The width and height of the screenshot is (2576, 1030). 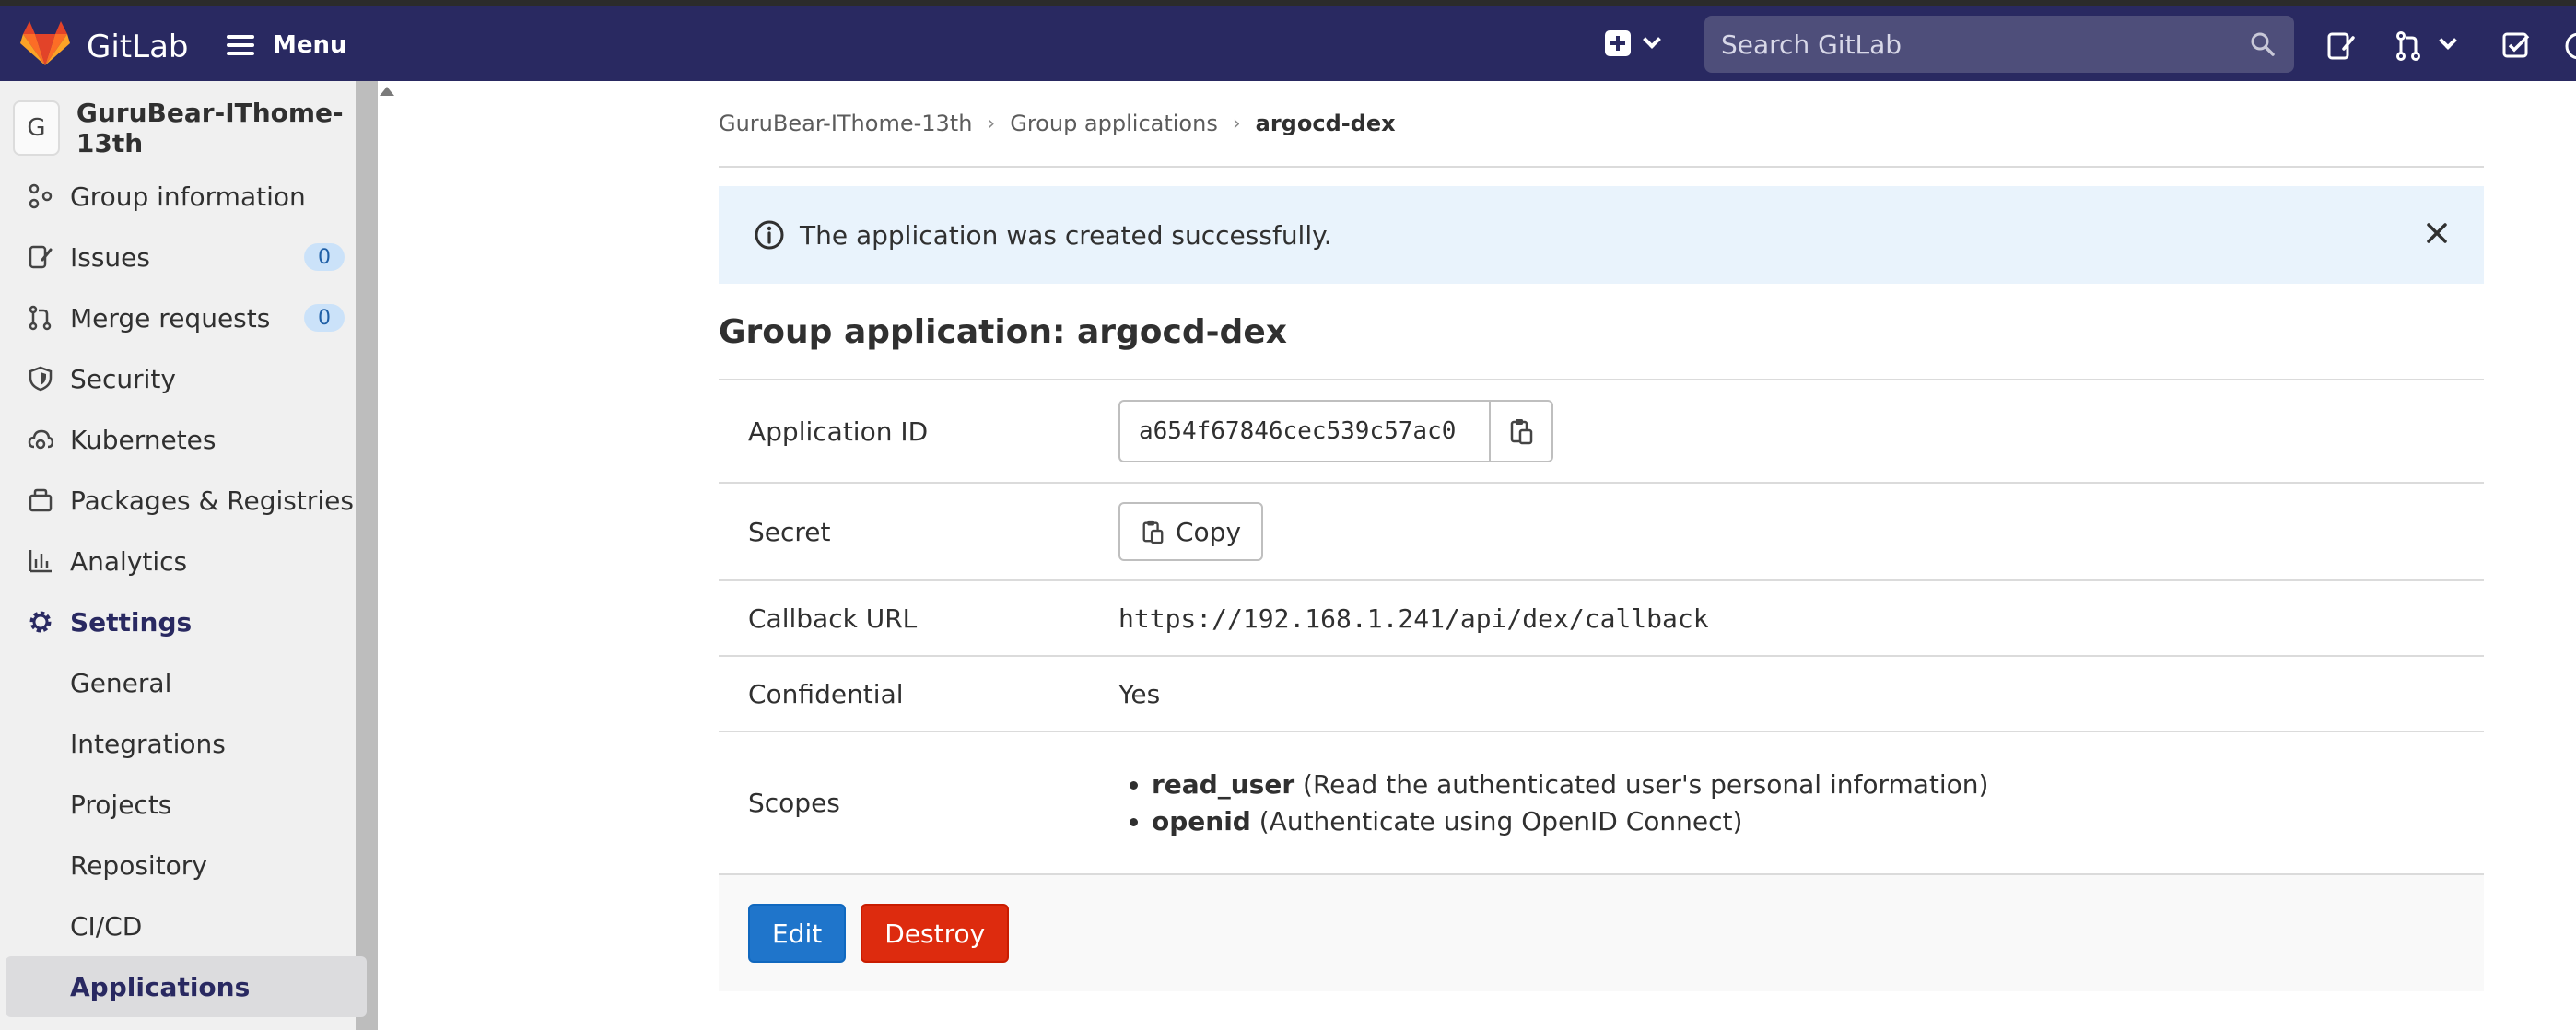 I want to click on search-input, so click(x=1979, y=45).